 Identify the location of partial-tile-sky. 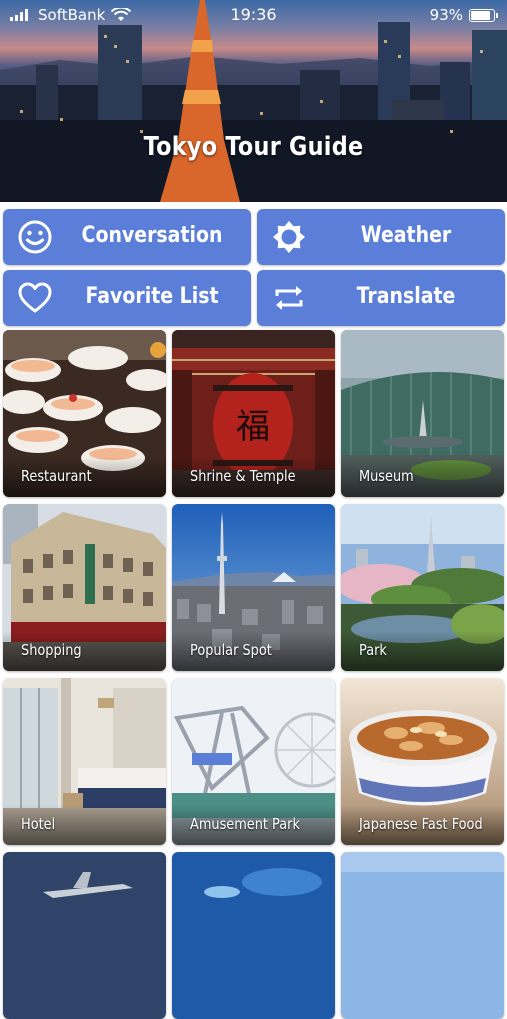
(422, 935).